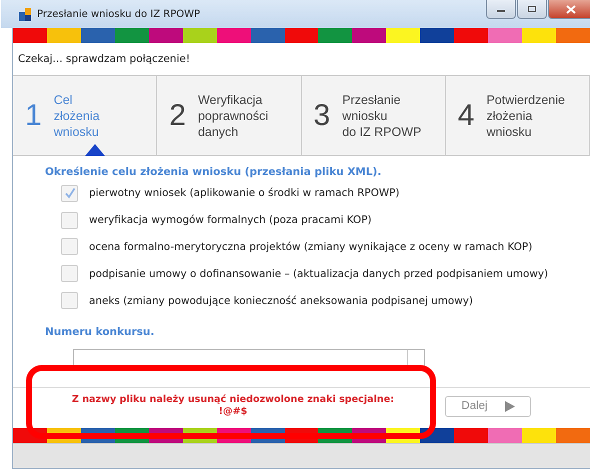  I want to click on error-message: Z nazwy pliku należy usunąć niedozwolone znaki specjalne: !@#$, so click(233, 406).